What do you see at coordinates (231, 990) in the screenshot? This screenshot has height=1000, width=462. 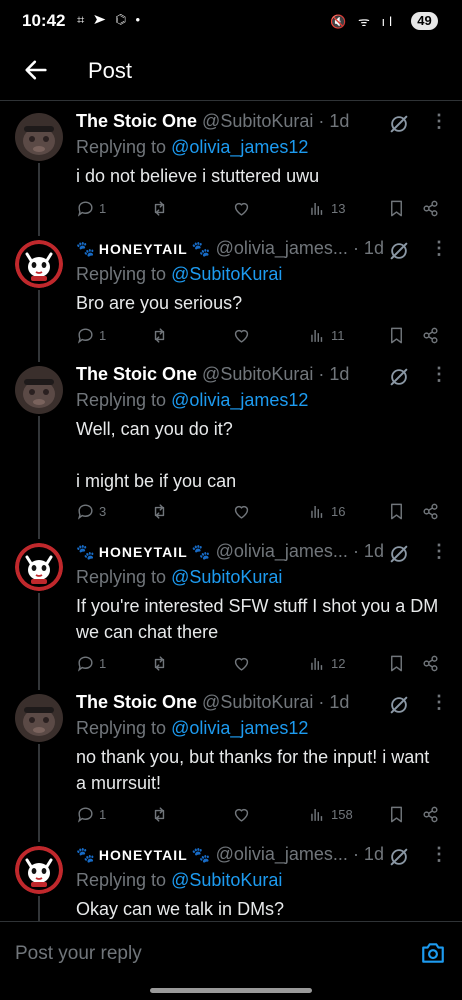 I see `home-indicator` at bounding box center [231, 990].